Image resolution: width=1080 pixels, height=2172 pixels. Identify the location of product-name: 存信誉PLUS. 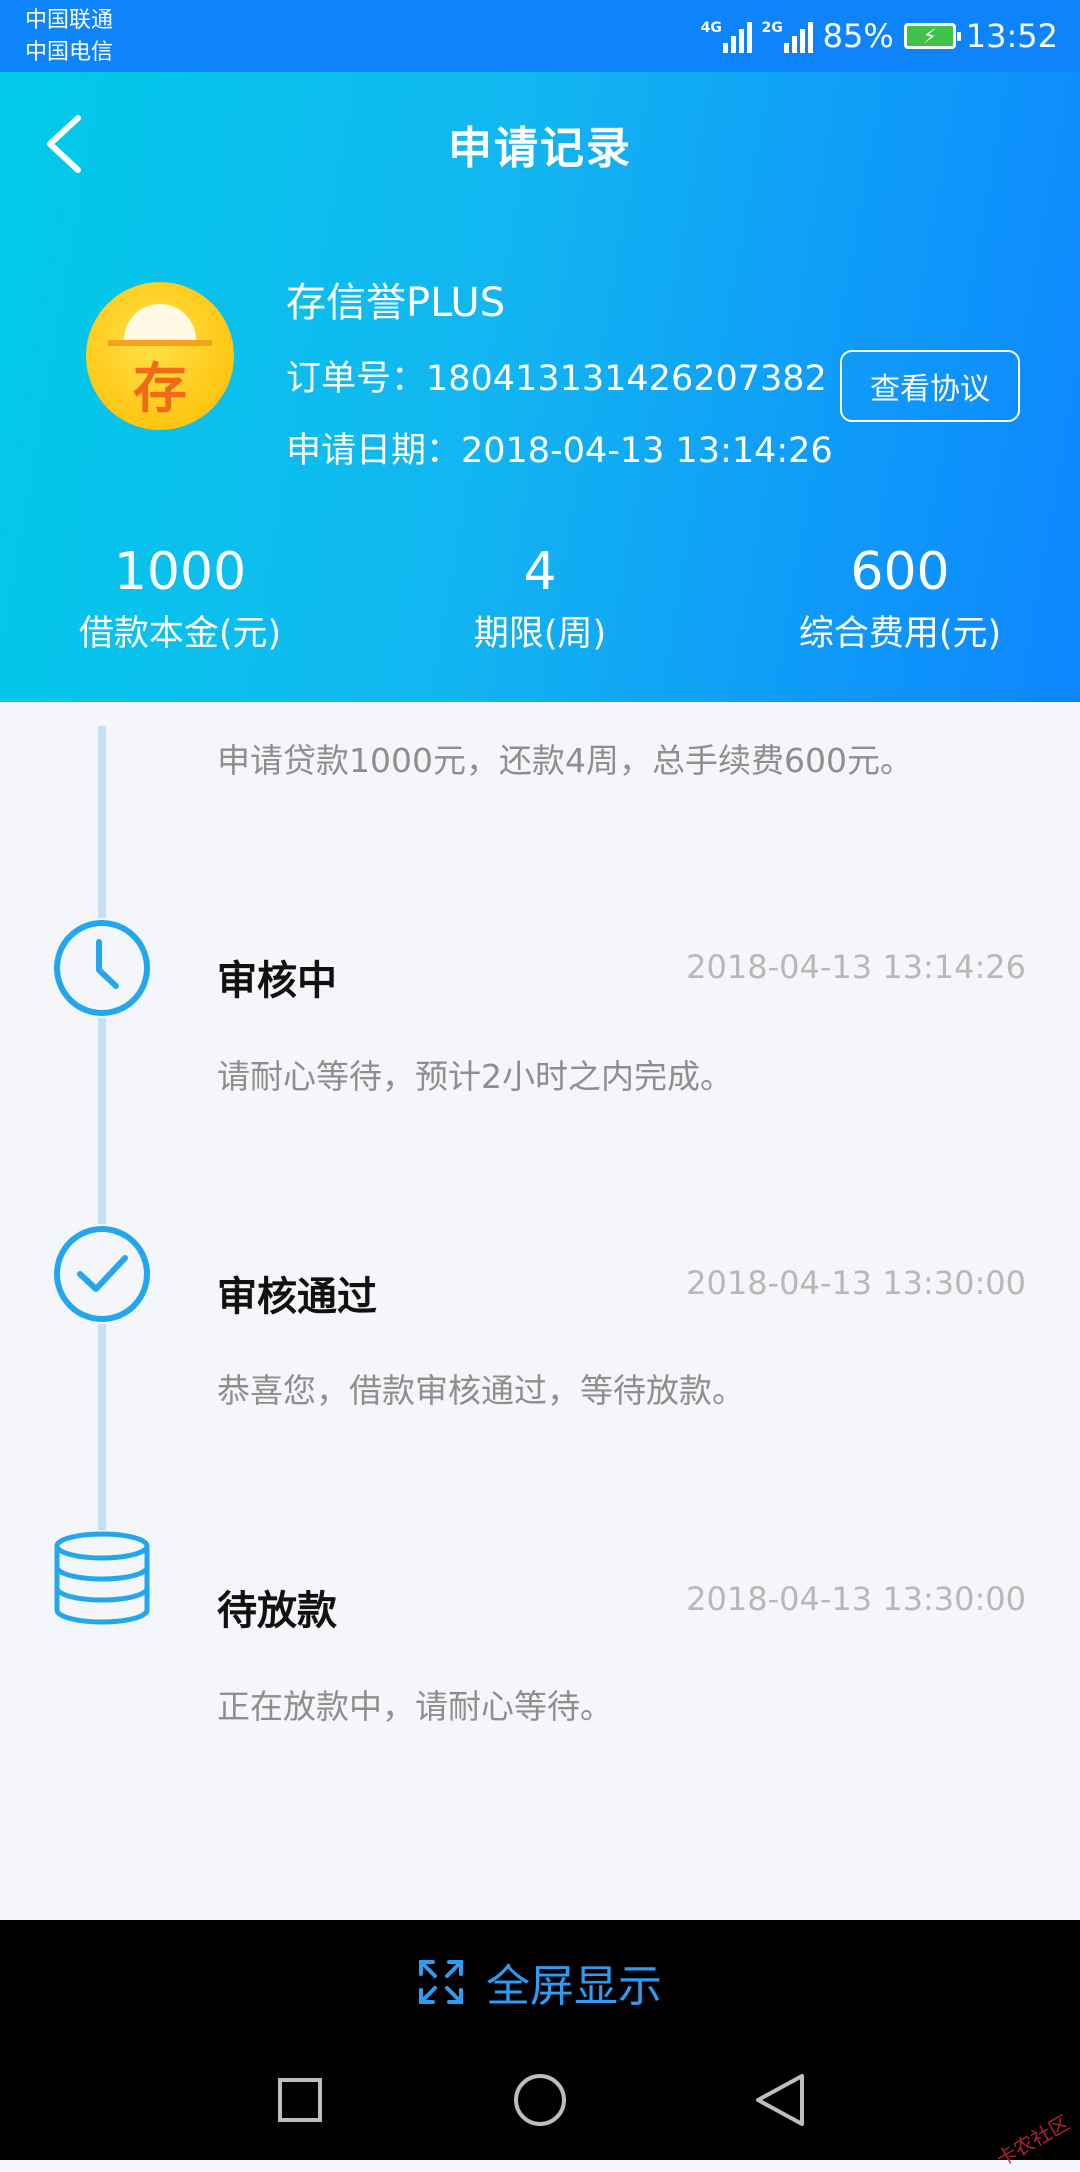
(396, 303).